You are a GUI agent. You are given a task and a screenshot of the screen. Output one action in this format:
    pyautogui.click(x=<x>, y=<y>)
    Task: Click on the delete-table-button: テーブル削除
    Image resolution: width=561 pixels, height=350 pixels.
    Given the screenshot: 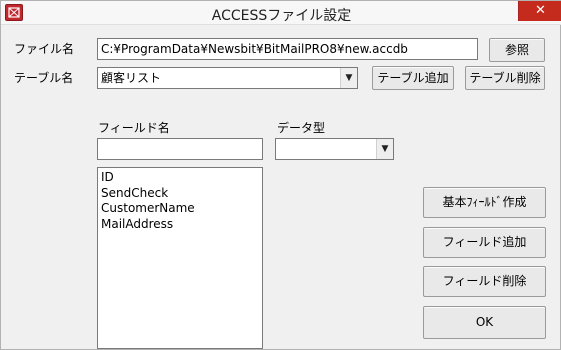 What is the action you would take?
    pyautogui.click(x=505, y=78)
    